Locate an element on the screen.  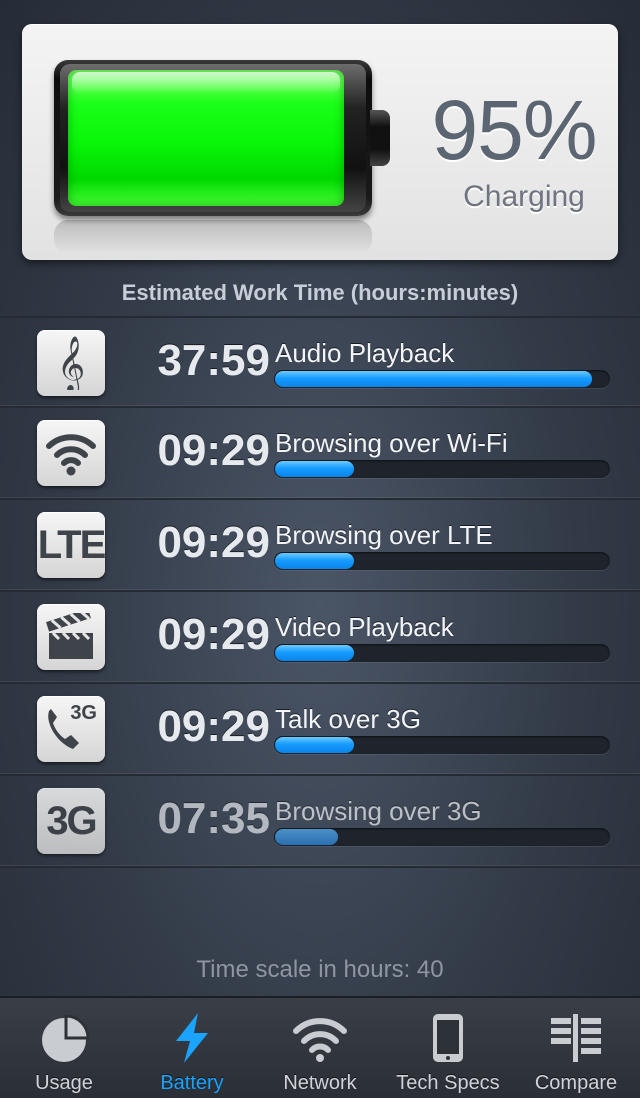
3g-icon-text: 3G is located at coordinates (71, 820).